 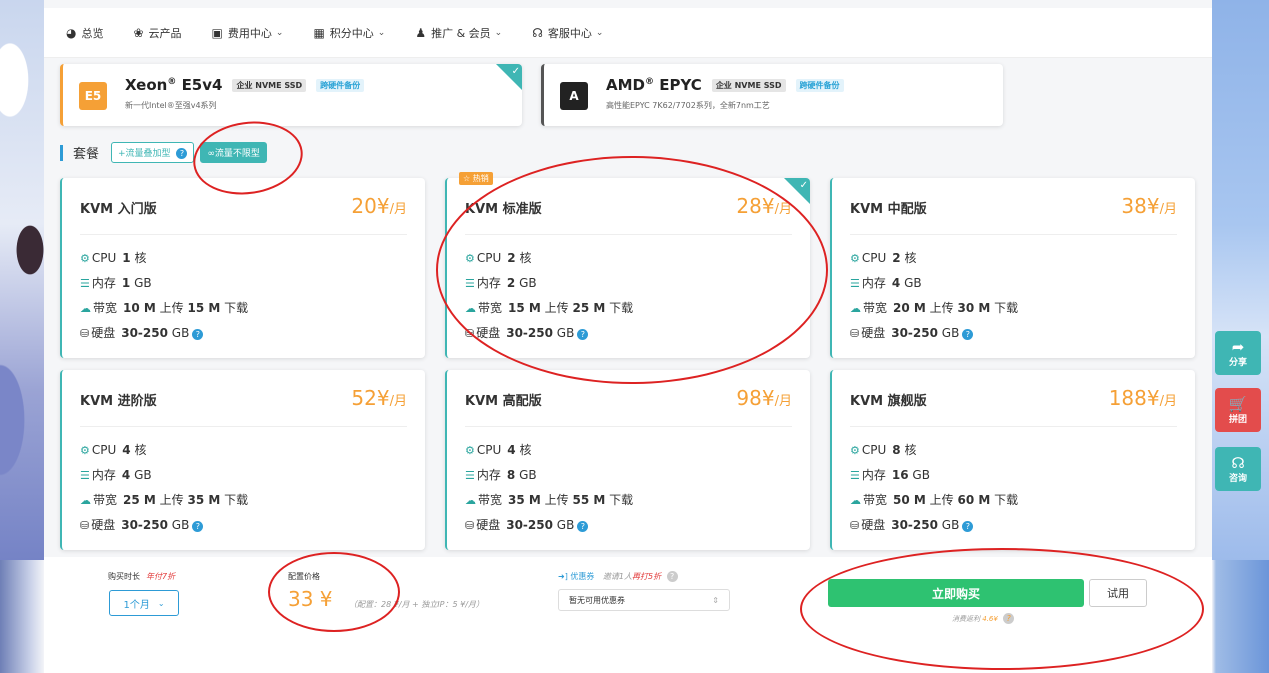 What do you see at coordinates (22, 280) in the screenshot?
I see `background-art-left` at bounding box center [22, 280].